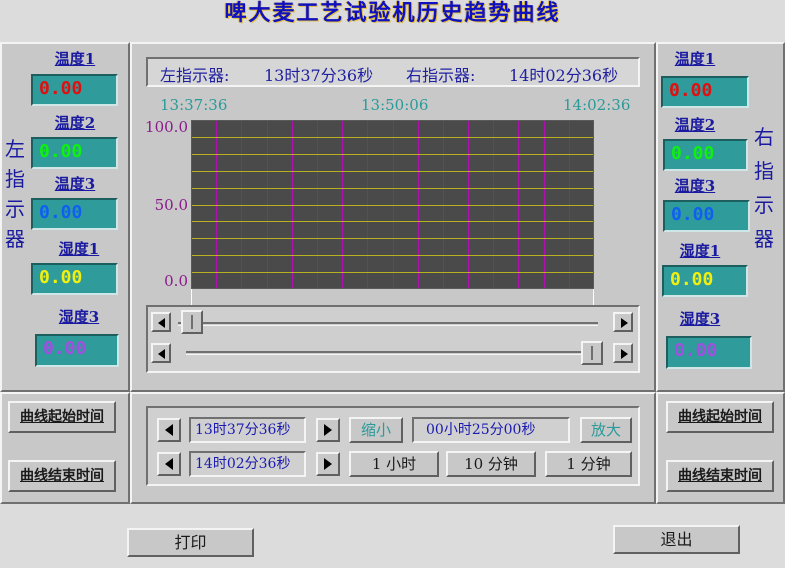 The image size is (785, 568). I want to click on left-curve-start-button: 曲线起始时间, so click(62, 417).